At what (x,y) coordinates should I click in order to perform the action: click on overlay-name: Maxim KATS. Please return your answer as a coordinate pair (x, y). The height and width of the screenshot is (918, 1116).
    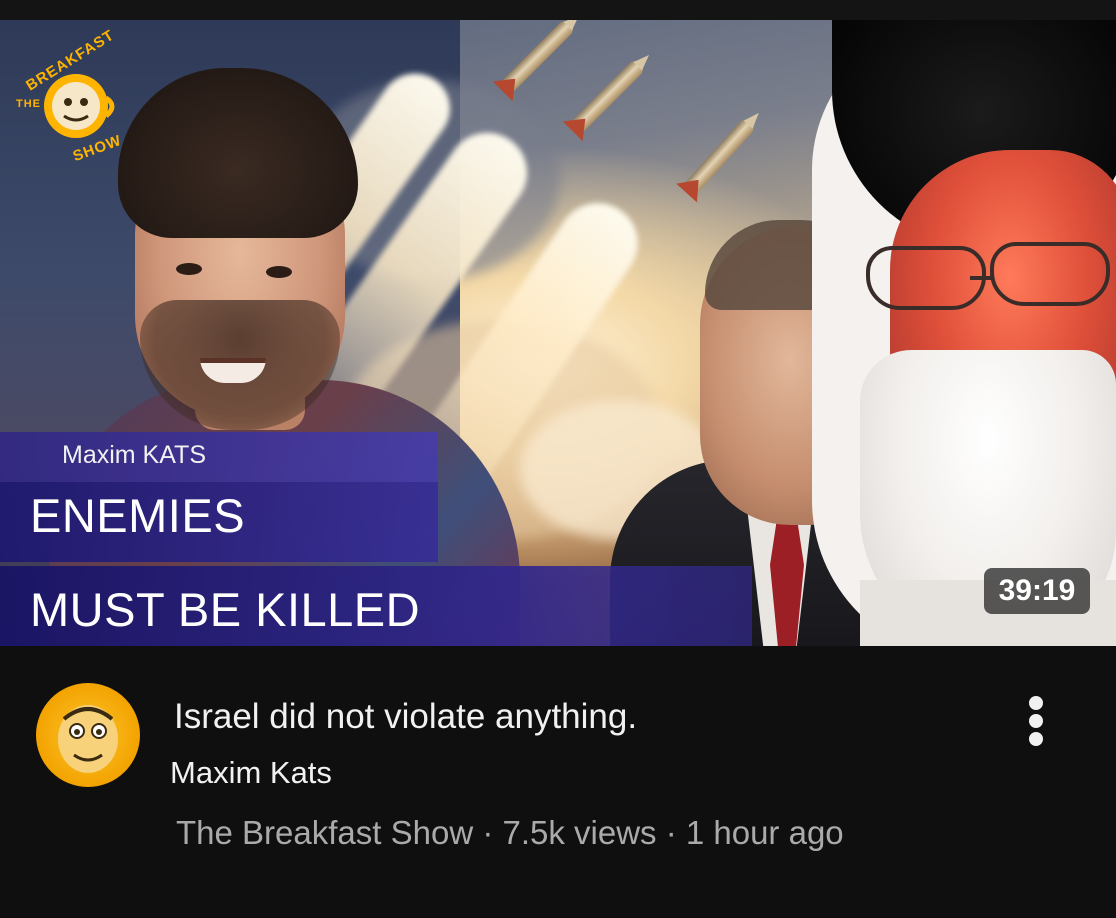
    Looking at the image, I should click on (134, 455).